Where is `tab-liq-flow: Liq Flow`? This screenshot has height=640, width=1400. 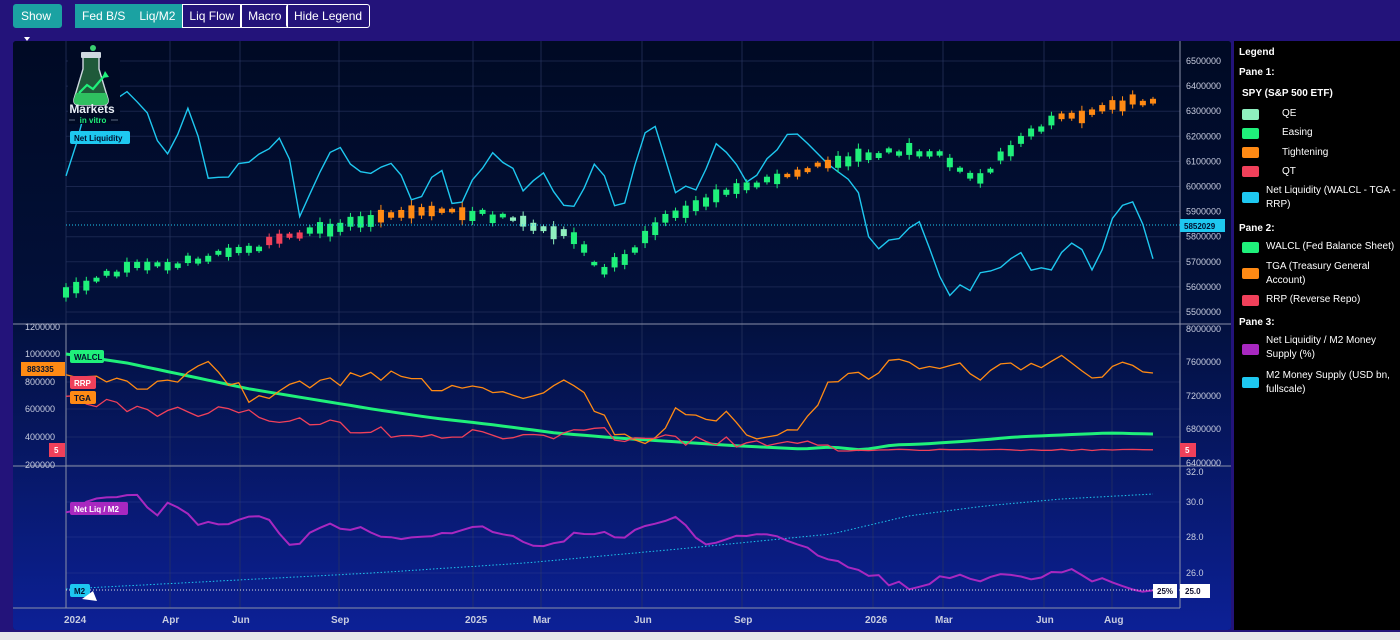
tab-liq-flow: Liq Flow is located at coordinates (212, 16).